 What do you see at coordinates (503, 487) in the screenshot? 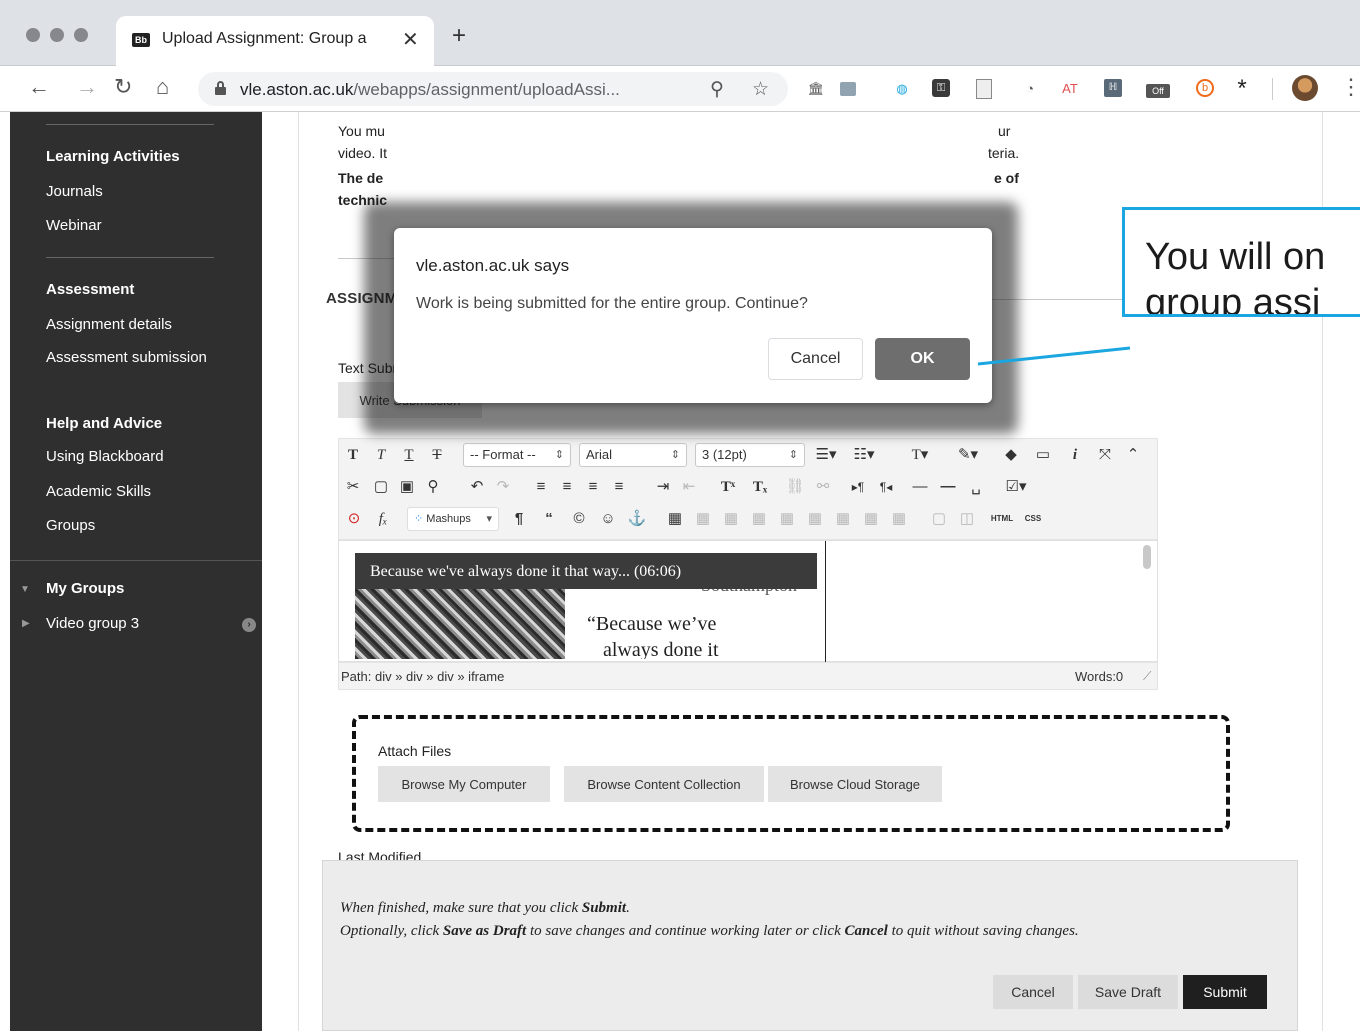
I see `redo-icon: ↷` at bounding box center [503, 487].